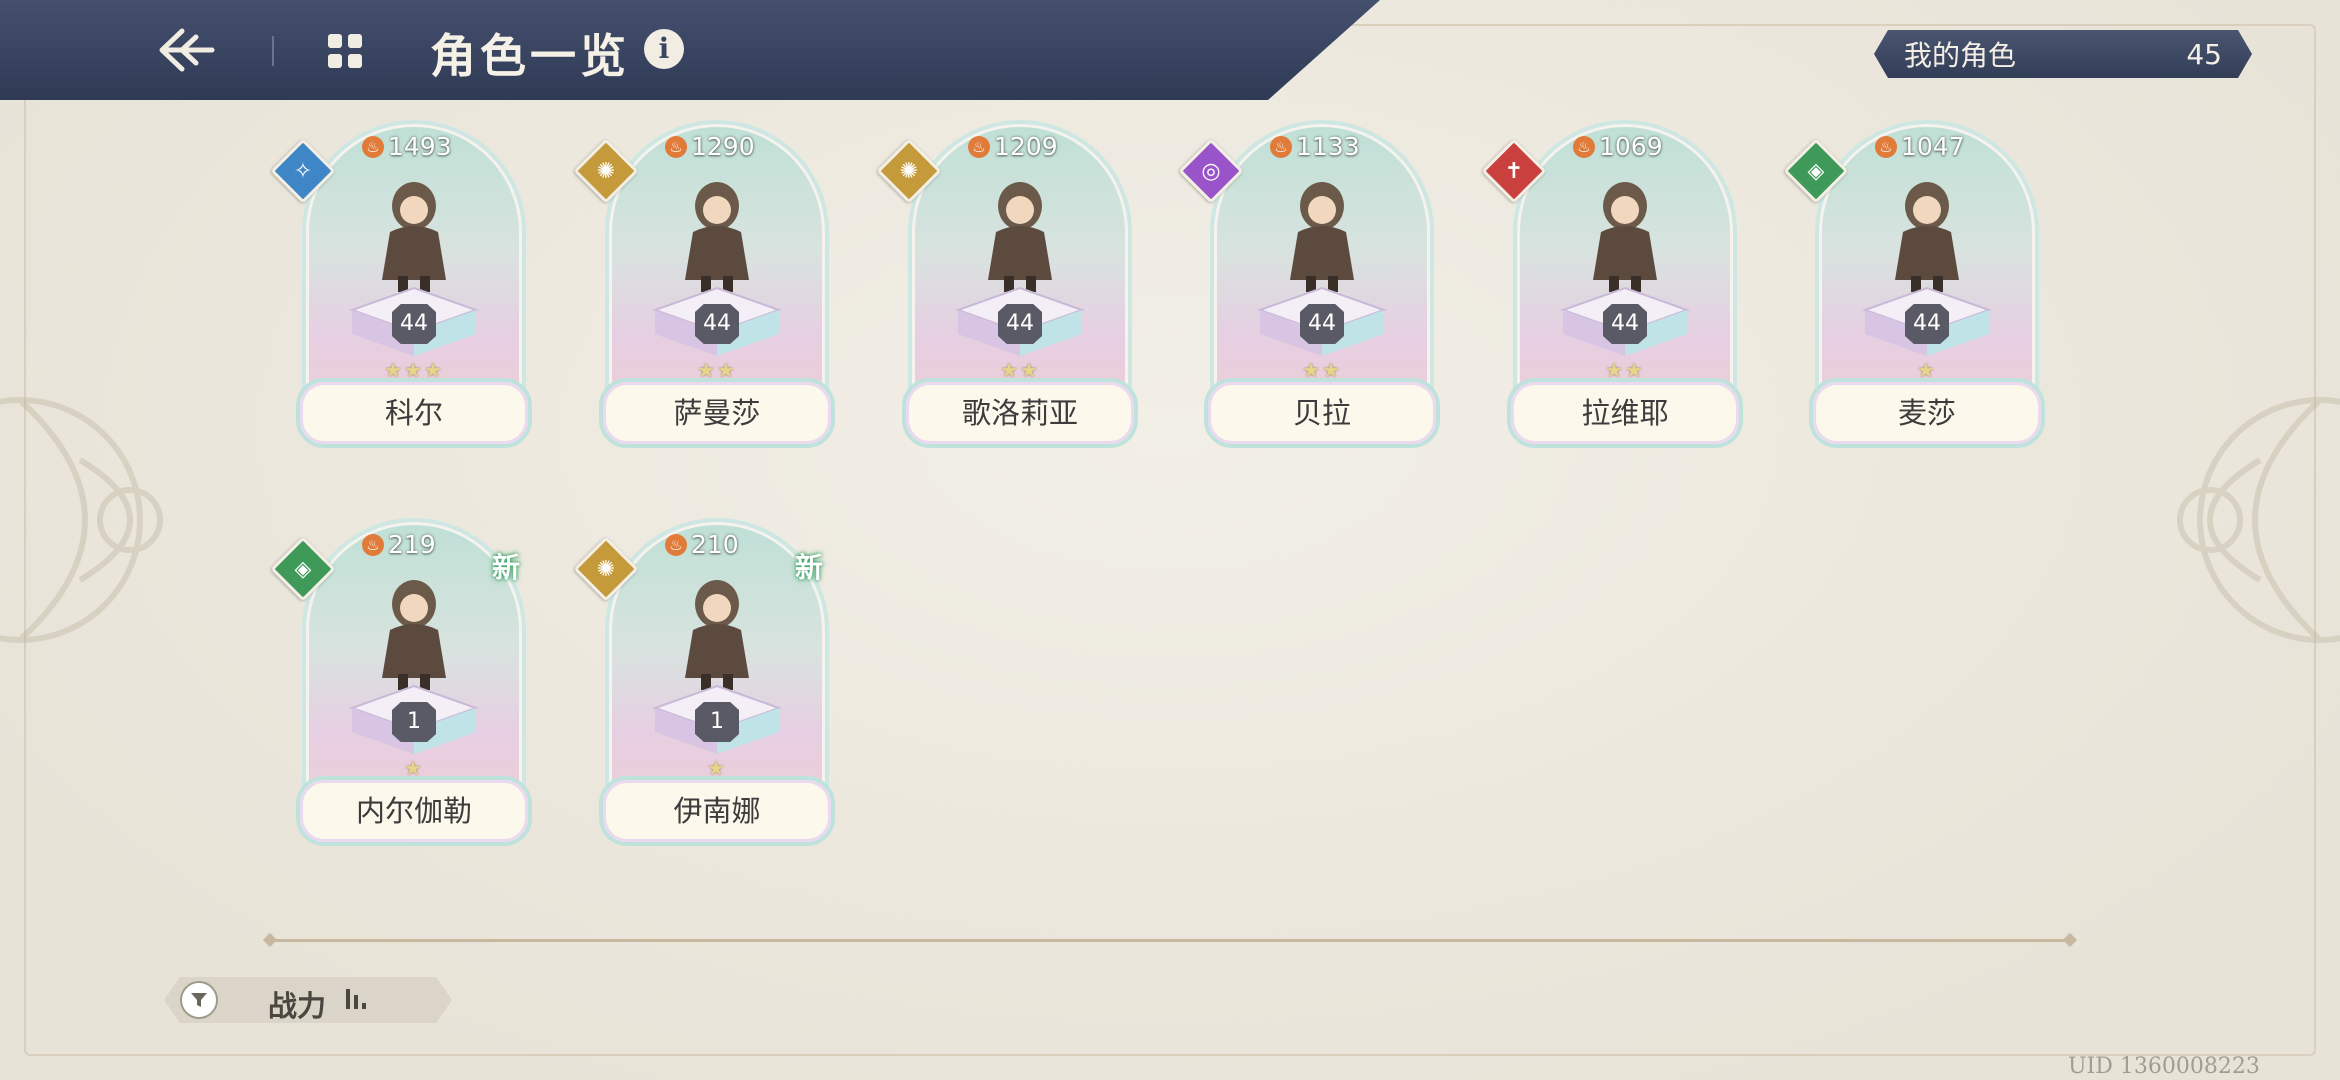 This screenshot has width=2340, height=1080. I want to click on power-number: 1493, so click(420, 146).